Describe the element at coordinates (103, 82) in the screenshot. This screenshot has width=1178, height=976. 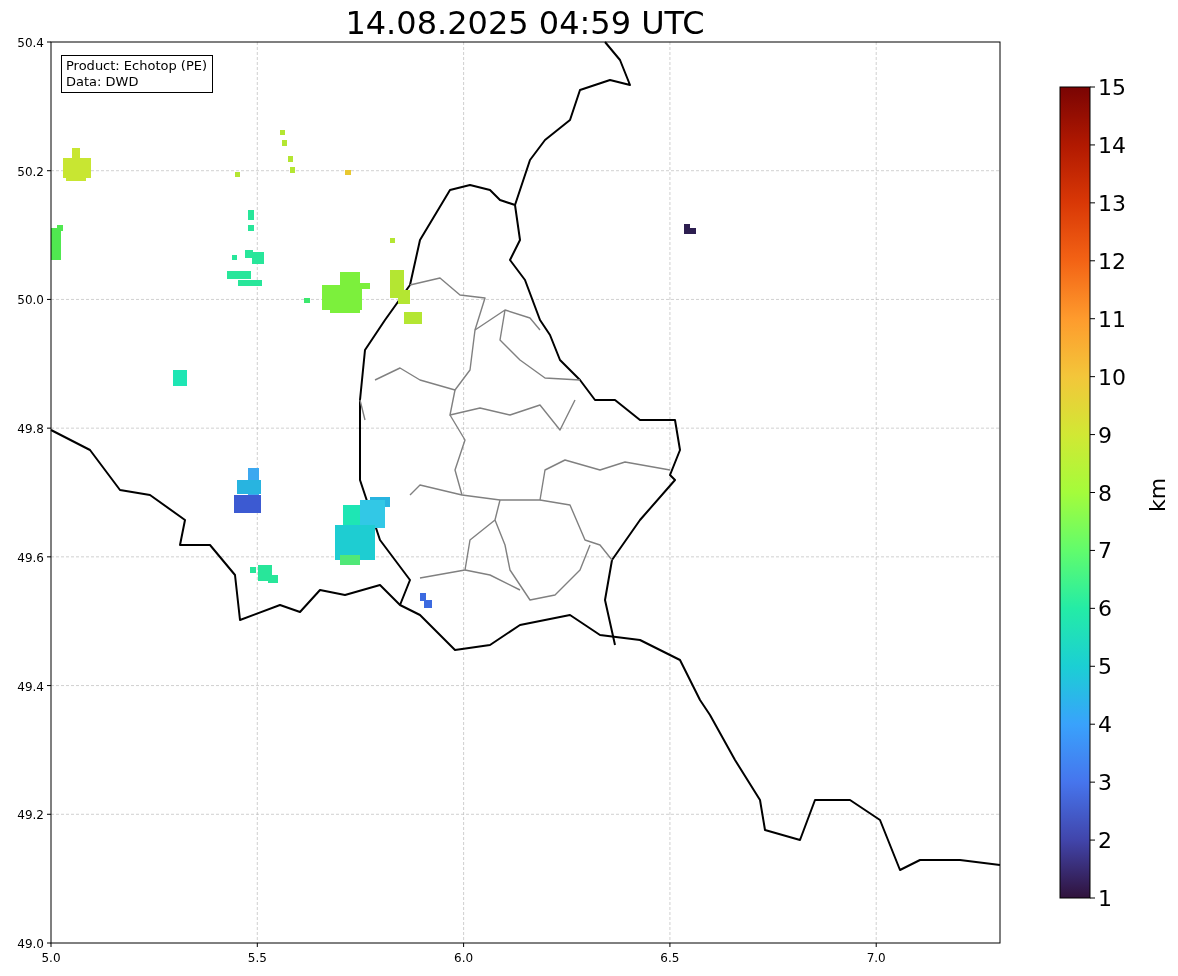
I see `info-text: Data: DWD` at that location.